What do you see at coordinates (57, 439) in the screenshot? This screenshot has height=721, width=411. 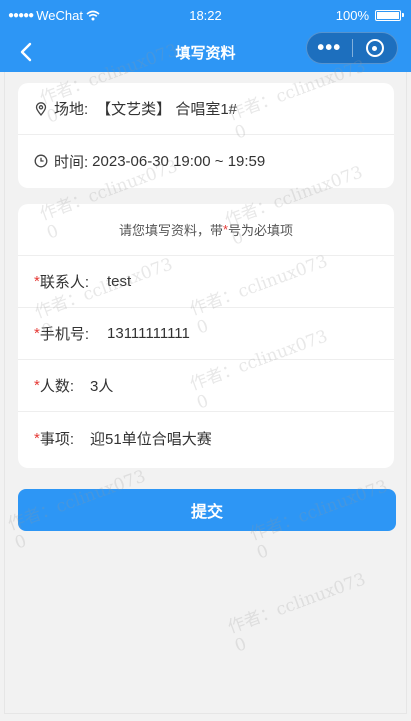 I see `matter-label: 事项:` at bounding box center [57, 439].